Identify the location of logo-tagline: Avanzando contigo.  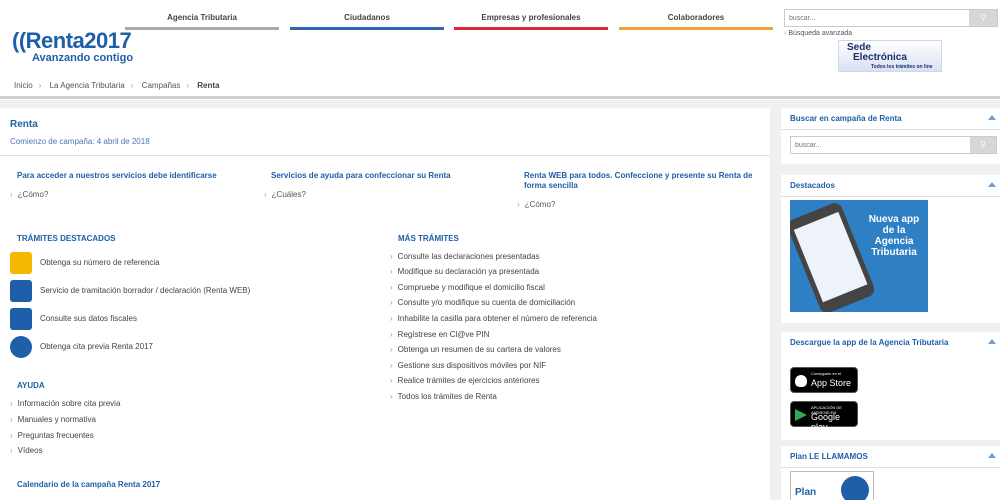
(83, 58).